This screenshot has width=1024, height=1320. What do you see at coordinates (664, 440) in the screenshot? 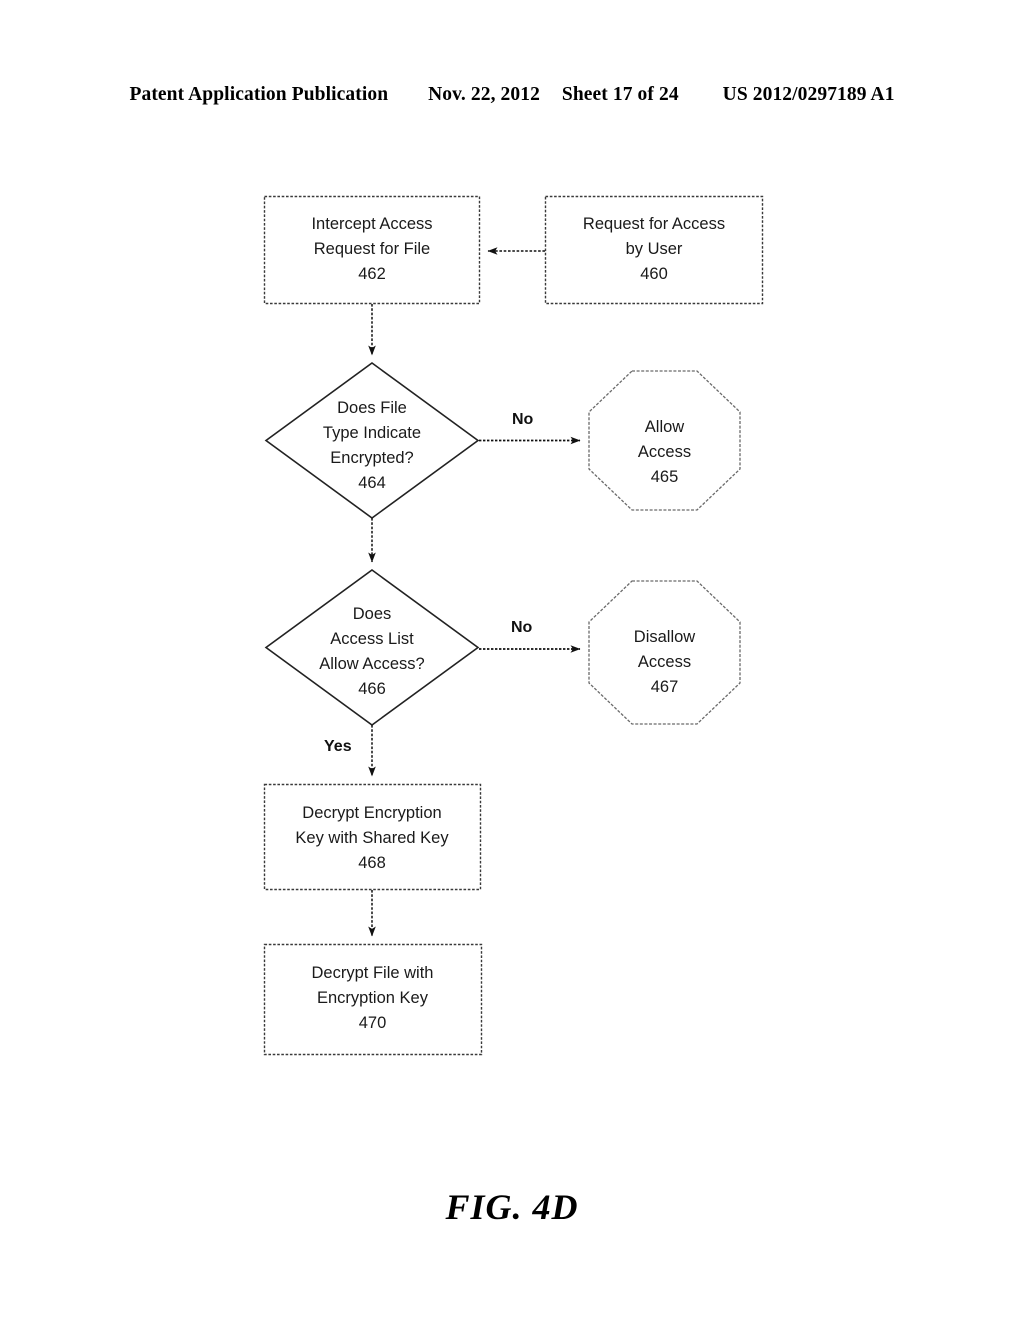
I see `node-465-shape` at bounding box center [664, 440].